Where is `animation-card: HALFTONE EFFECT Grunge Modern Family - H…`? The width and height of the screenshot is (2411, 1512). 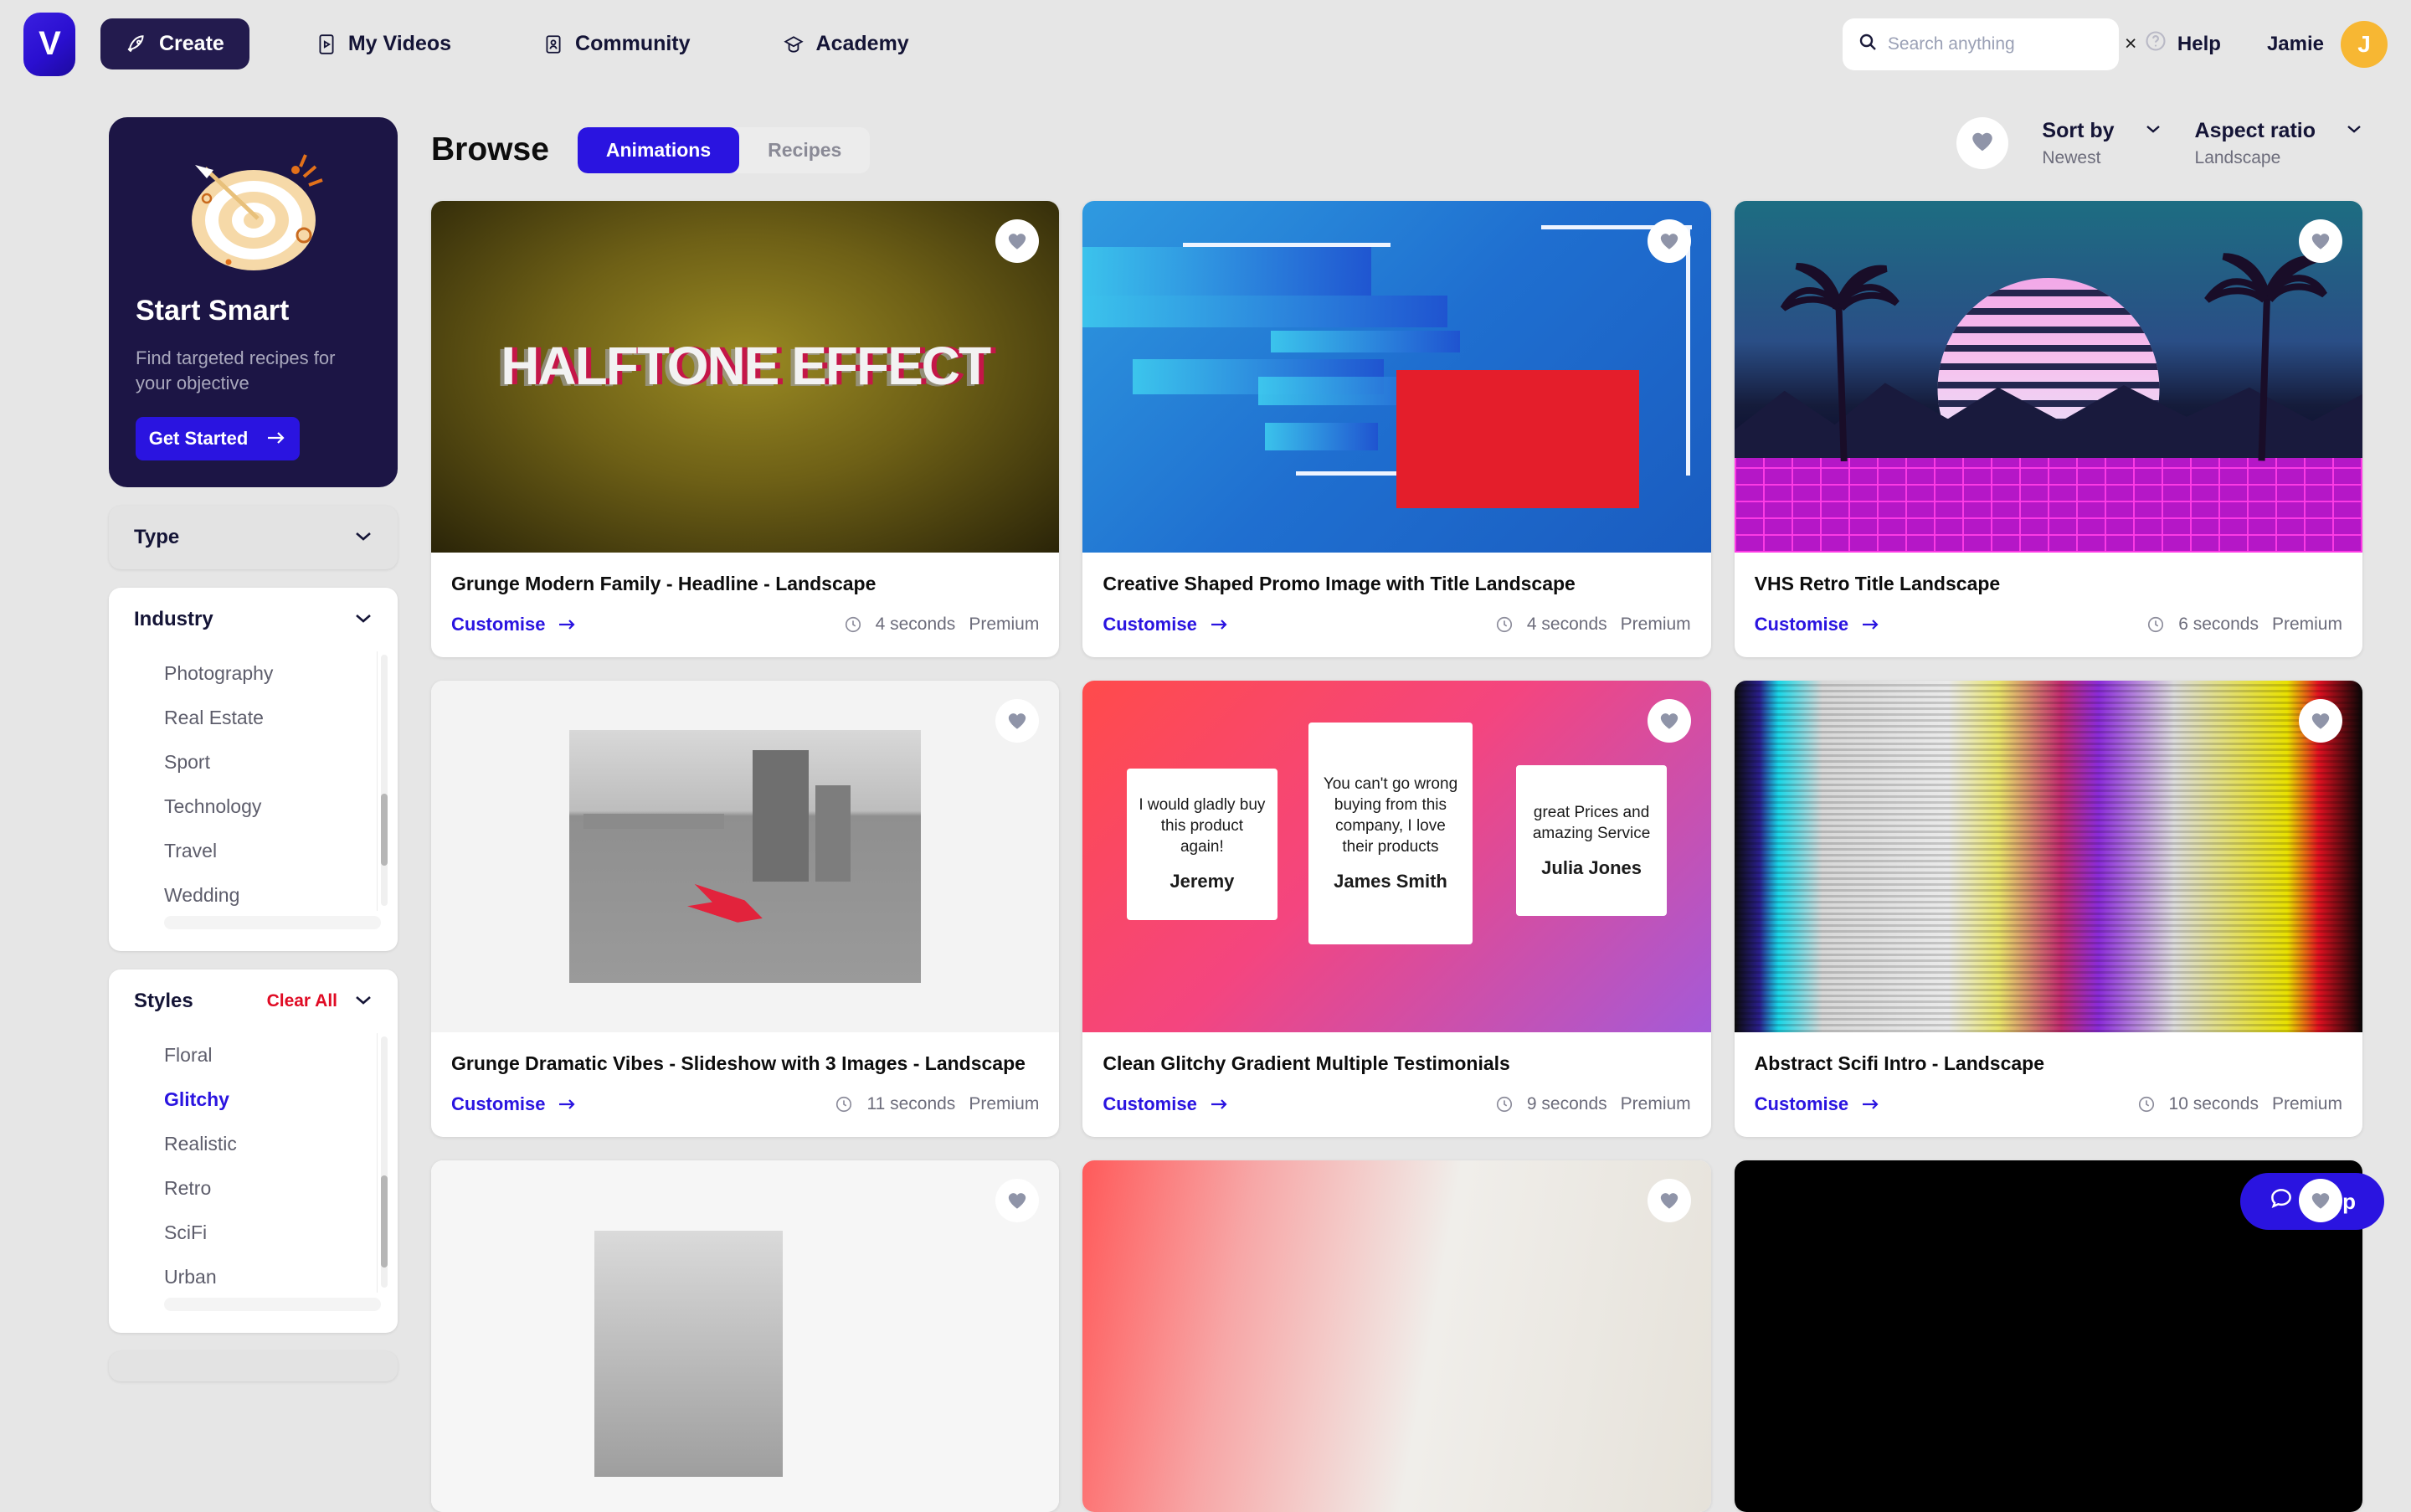
animation-card: HALFTONE EFFECT Grunge Modern Family - H… is located at coordinates (745, 429).